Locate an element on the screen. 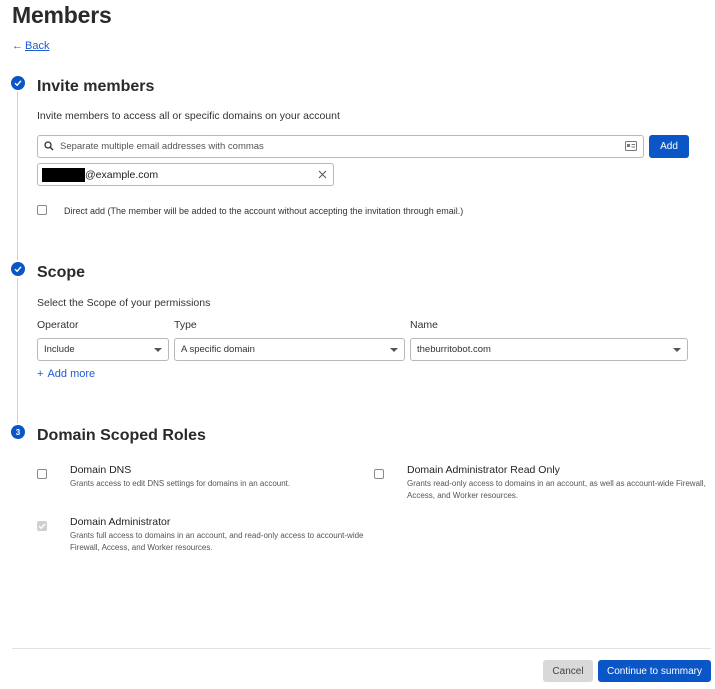 This screenshot has height=689, width=715. direct-add-checkbox is located at coordinates (42, 210).